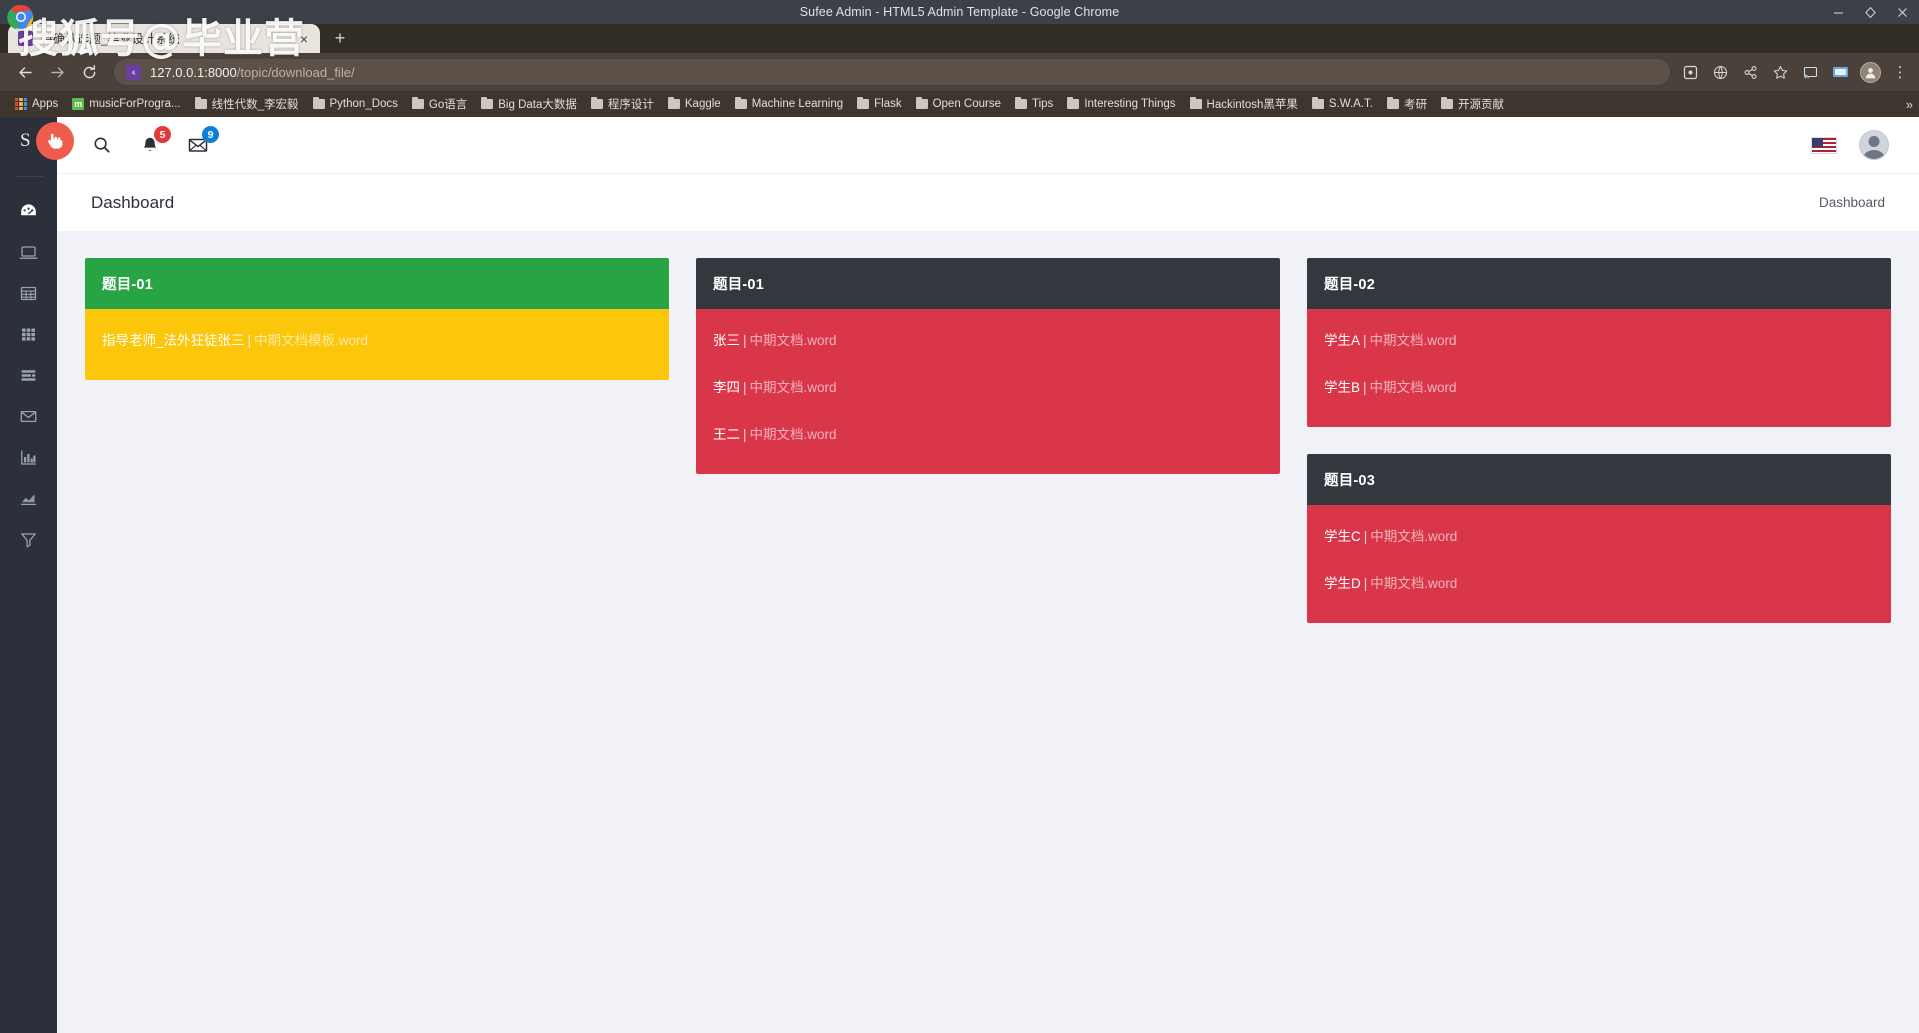 The width and height of the screenshot is (1919, 1033). What do you see at coordinates (1902, 12) in the screenshot?
I see `close-icon` at bounding box center [1902, 12].